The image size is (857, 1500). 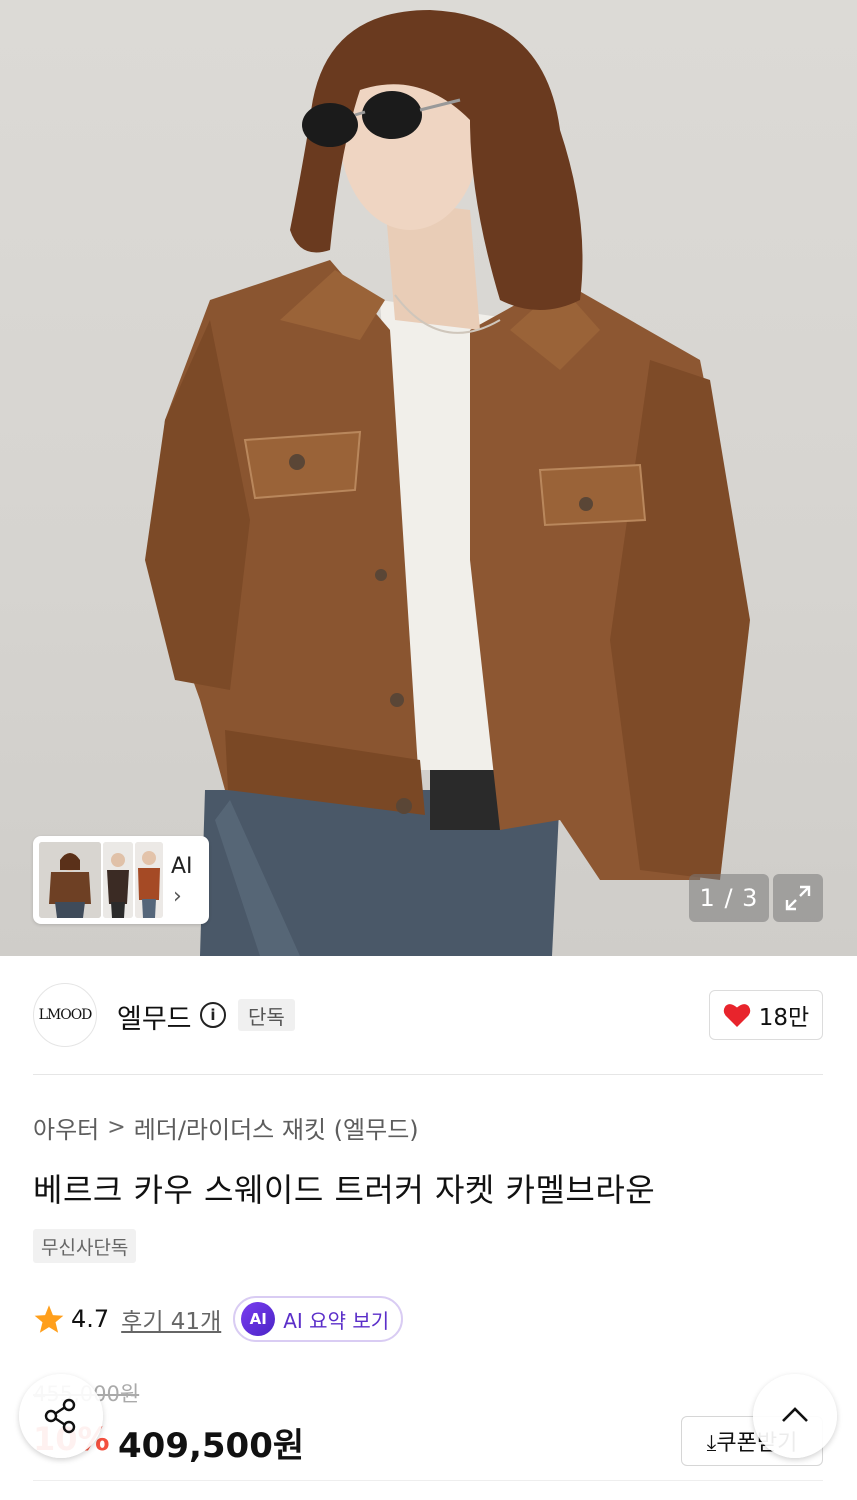 I want to click on ai-badge-icon: AI, so click(x=258, y=1319).